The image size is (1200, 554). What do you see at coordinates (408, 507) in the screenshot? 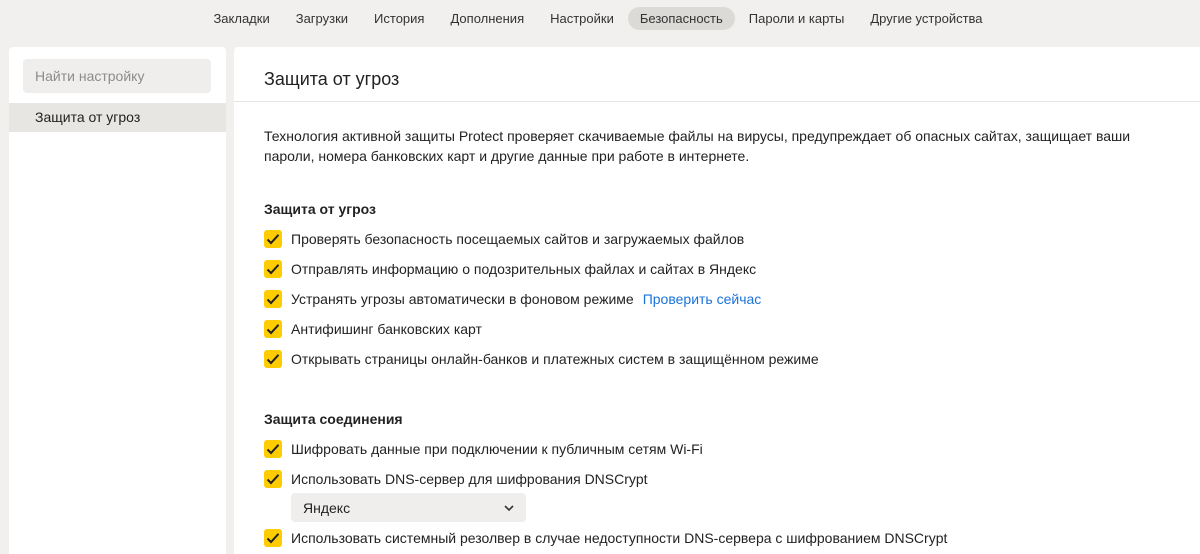
I see `dns-server-select: Яндекс` at bounding box center [408, 507].